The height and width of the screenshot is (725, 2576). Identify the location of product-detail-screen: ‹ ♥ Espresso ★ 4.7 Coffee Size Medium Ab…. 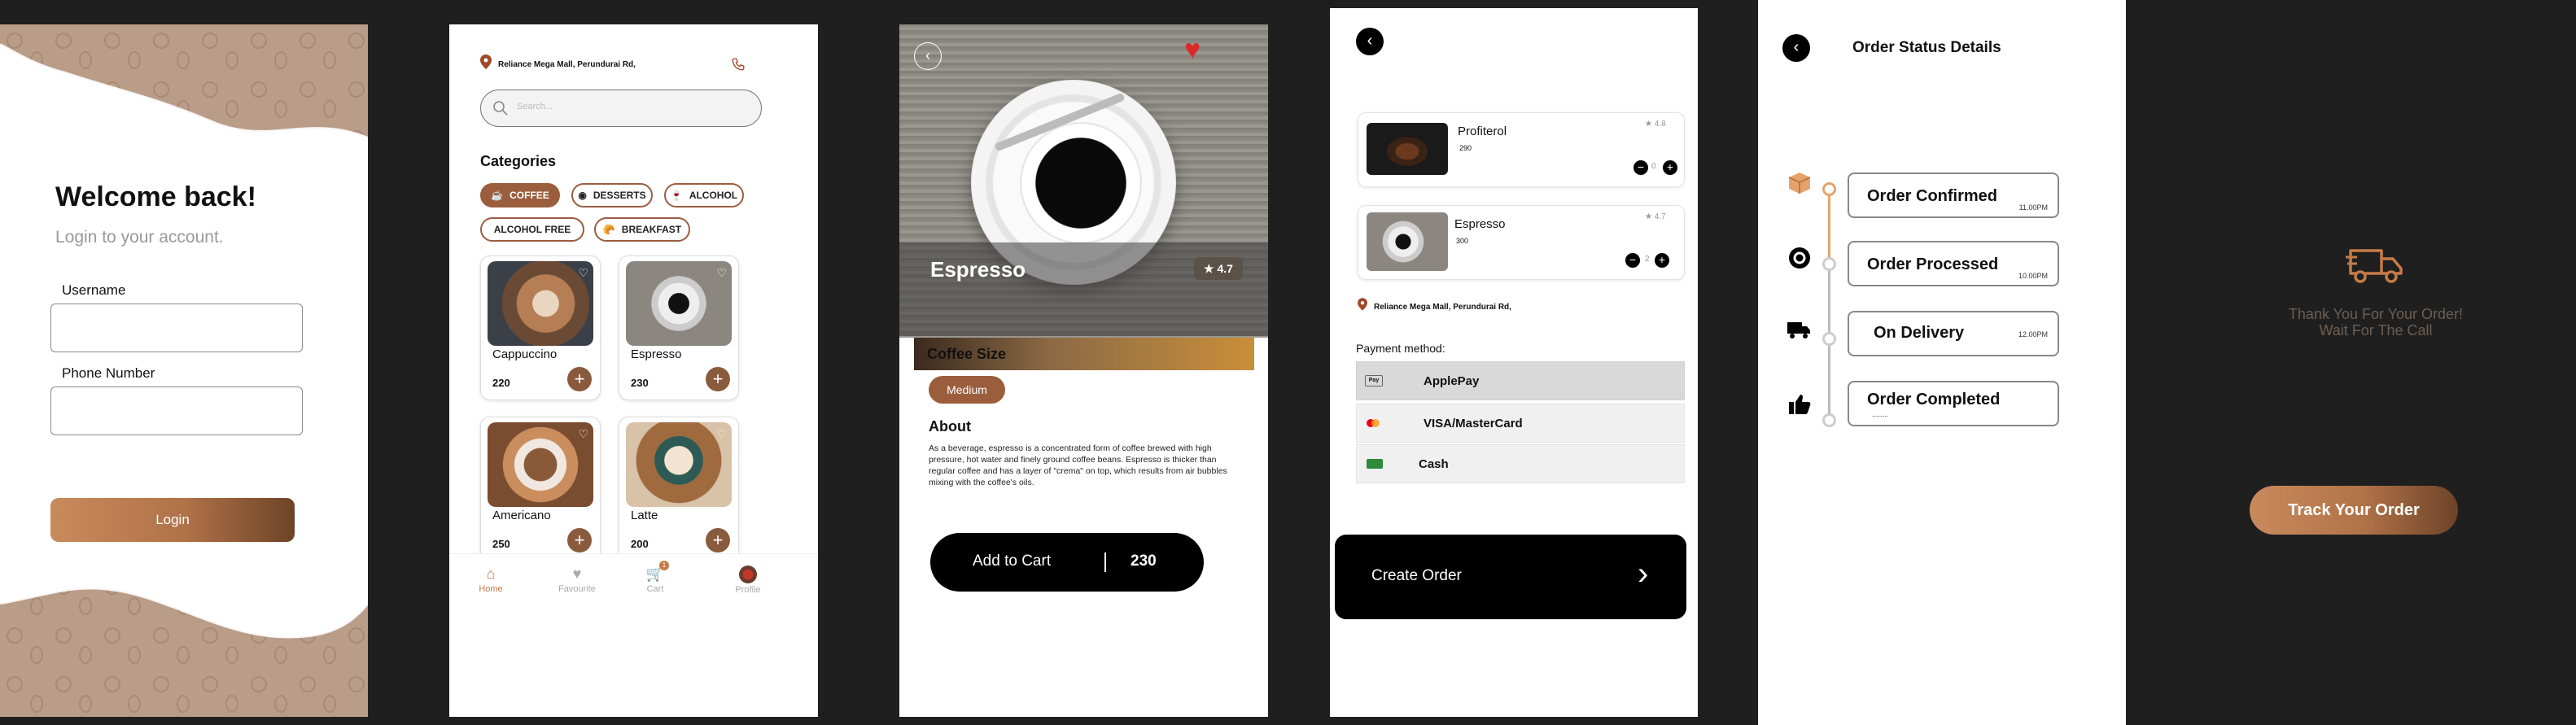
(1083, 370).